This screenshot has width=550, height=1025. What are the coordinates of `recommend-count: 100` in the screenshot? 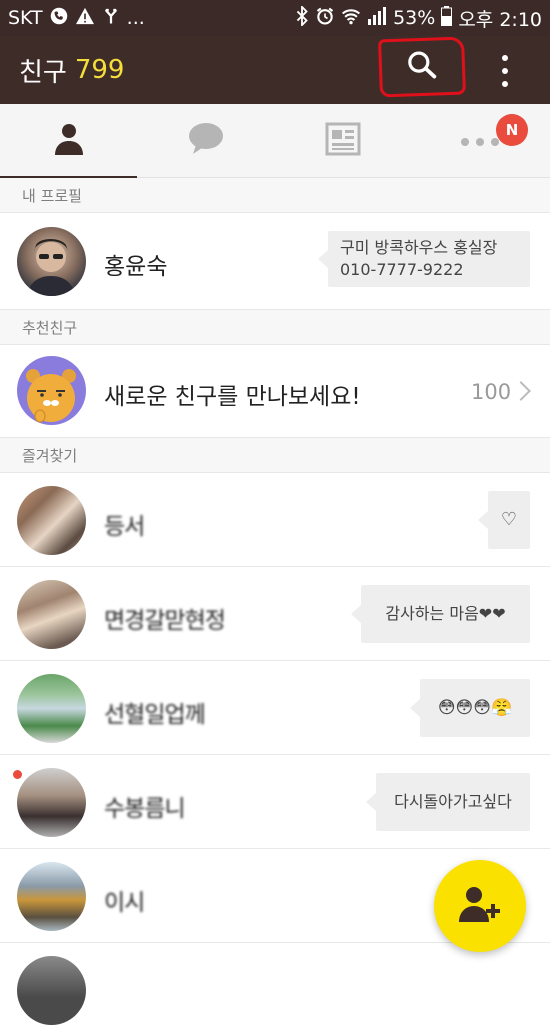 It's located at (491, 392).